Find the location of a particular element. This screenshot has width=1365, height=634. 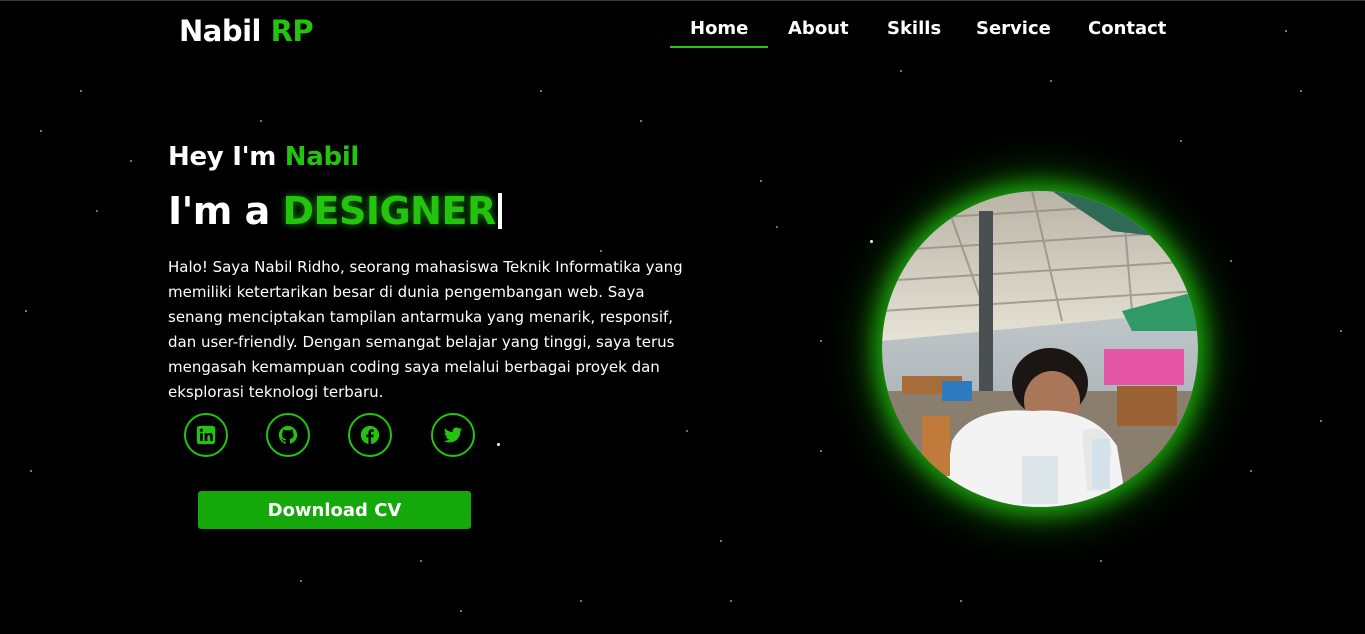

top-border is located at coordinates (682, 0).